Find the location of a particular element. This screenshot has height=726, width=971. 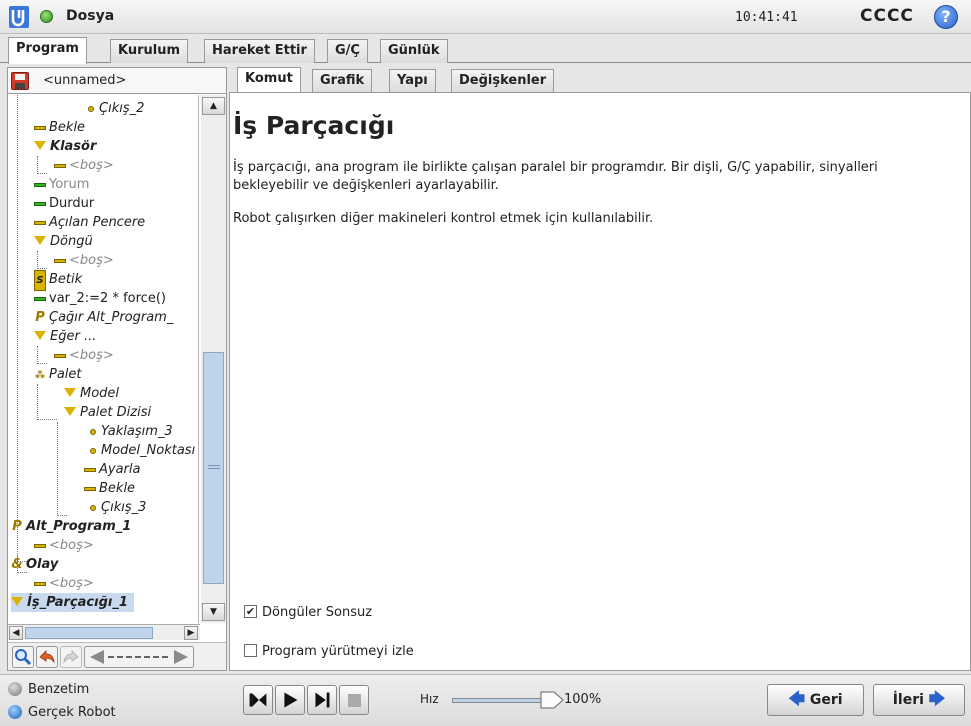

tree-node-halt: Durdur is located at coordinates (64, 203).